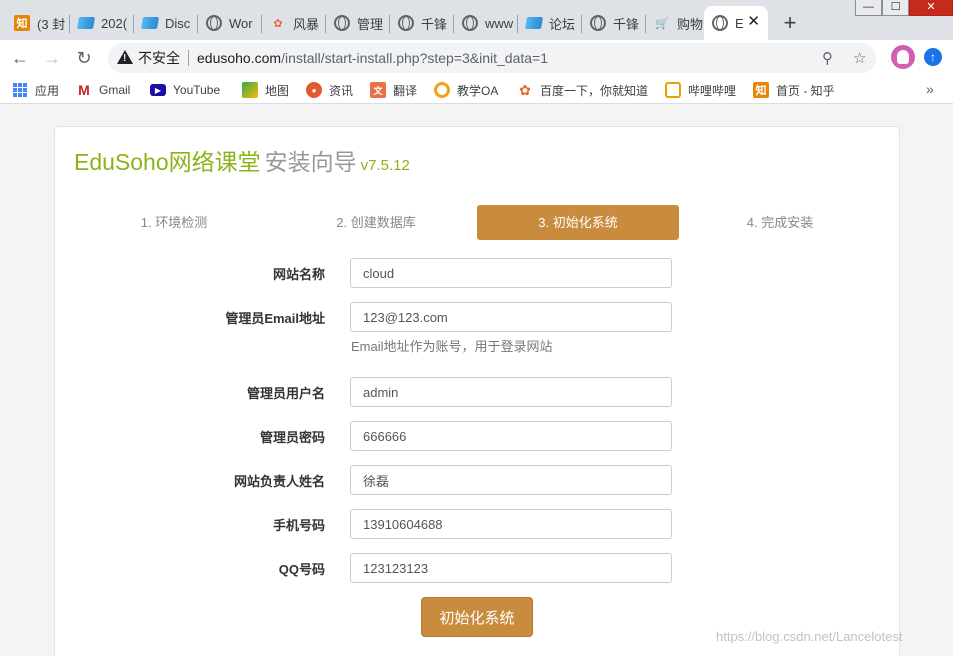  Describe the element at coordinates (385, 165) in the screenshot. I see `version-label: v7.5.12` at that location.